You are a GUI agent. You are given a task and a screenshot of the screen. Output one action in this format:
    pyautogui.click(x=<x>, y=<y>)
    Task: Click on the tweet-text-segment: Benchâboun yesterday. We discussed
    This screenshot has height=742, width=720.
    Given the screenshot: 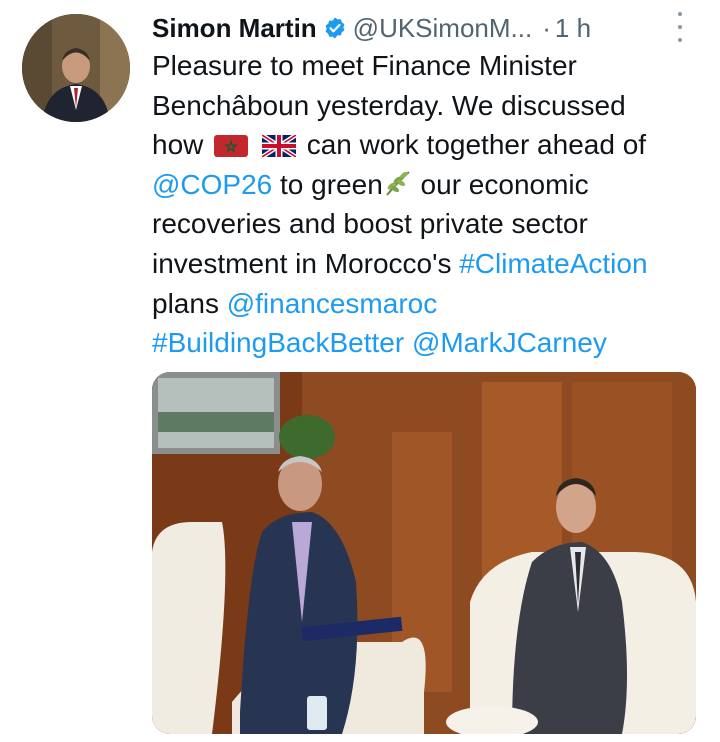 What is the action you would take?
    pyautogui.click(x=389, y=105)
    